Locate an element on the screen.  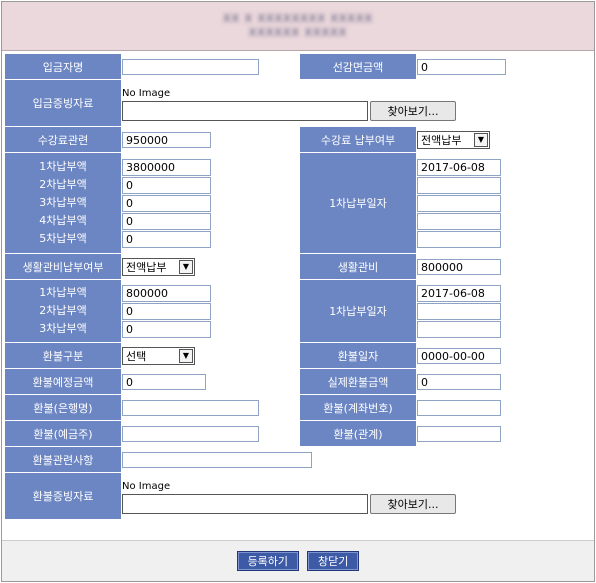
tuition-installment-5-label: 5차납부액 is located at coordinates (63, 238).